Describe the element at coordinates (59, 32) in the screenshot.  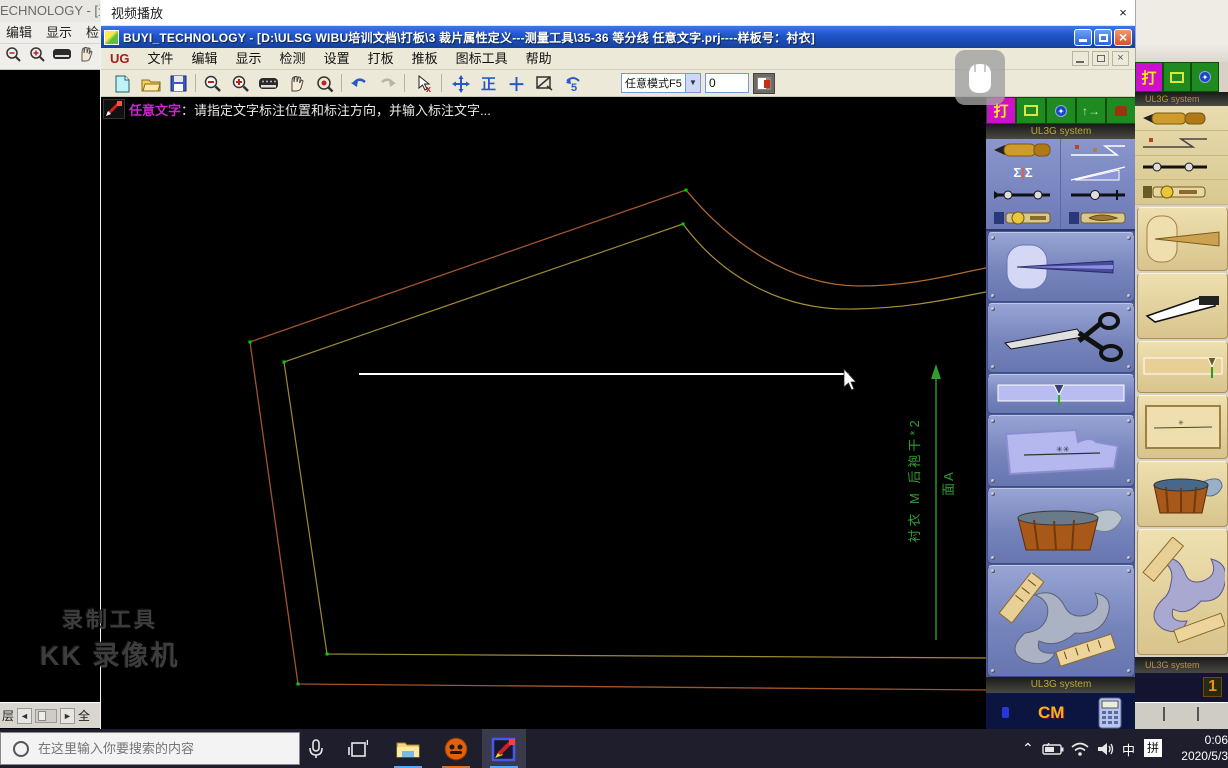
I see `bg-menu-view: 显示` at that location.